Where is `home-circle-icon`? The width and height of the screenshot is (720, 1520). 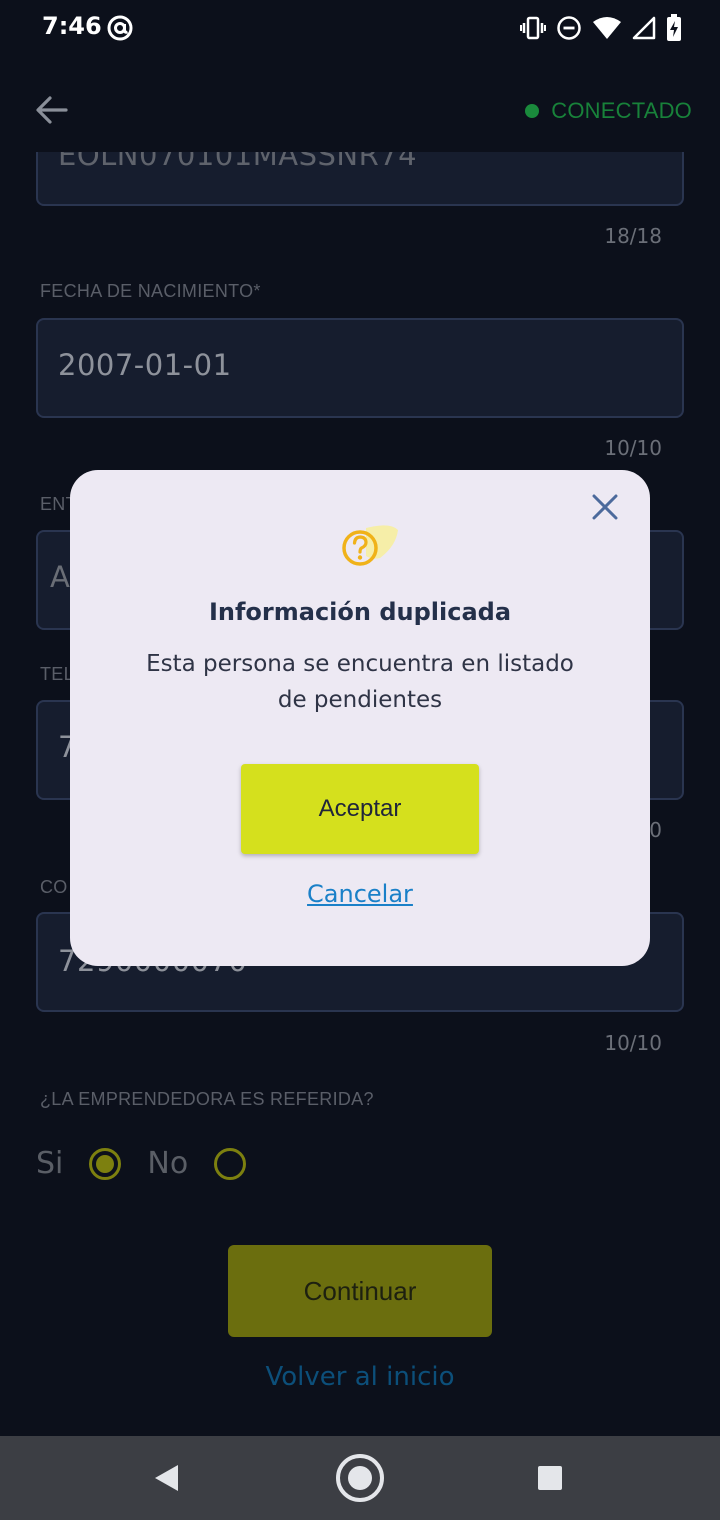
home-circle-icon is located at coordinates (360, 1478).